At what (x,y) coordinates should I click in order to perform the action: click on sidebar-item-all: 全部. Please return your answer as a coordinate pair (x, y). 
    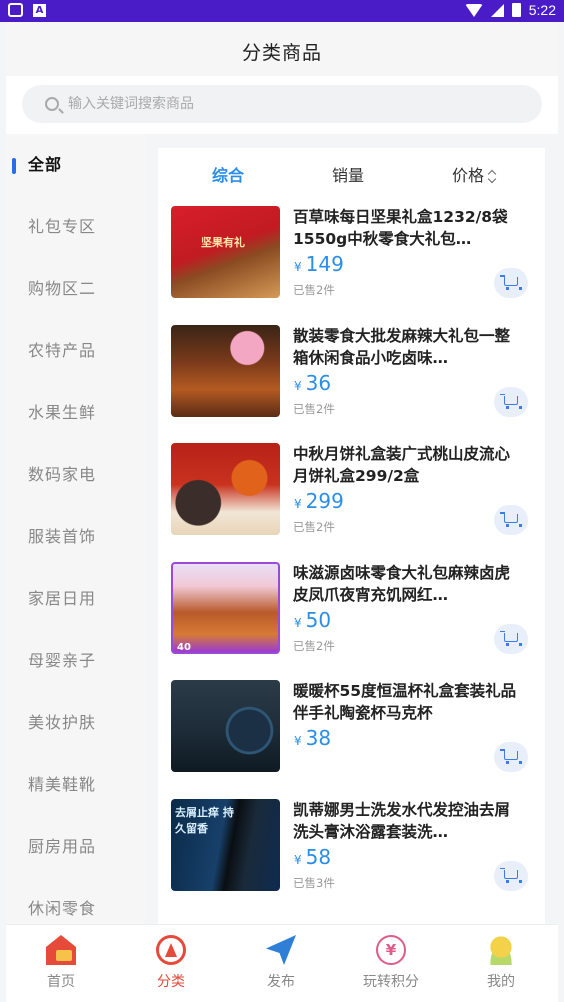
    Looking at the image, I should click on (76, 165).